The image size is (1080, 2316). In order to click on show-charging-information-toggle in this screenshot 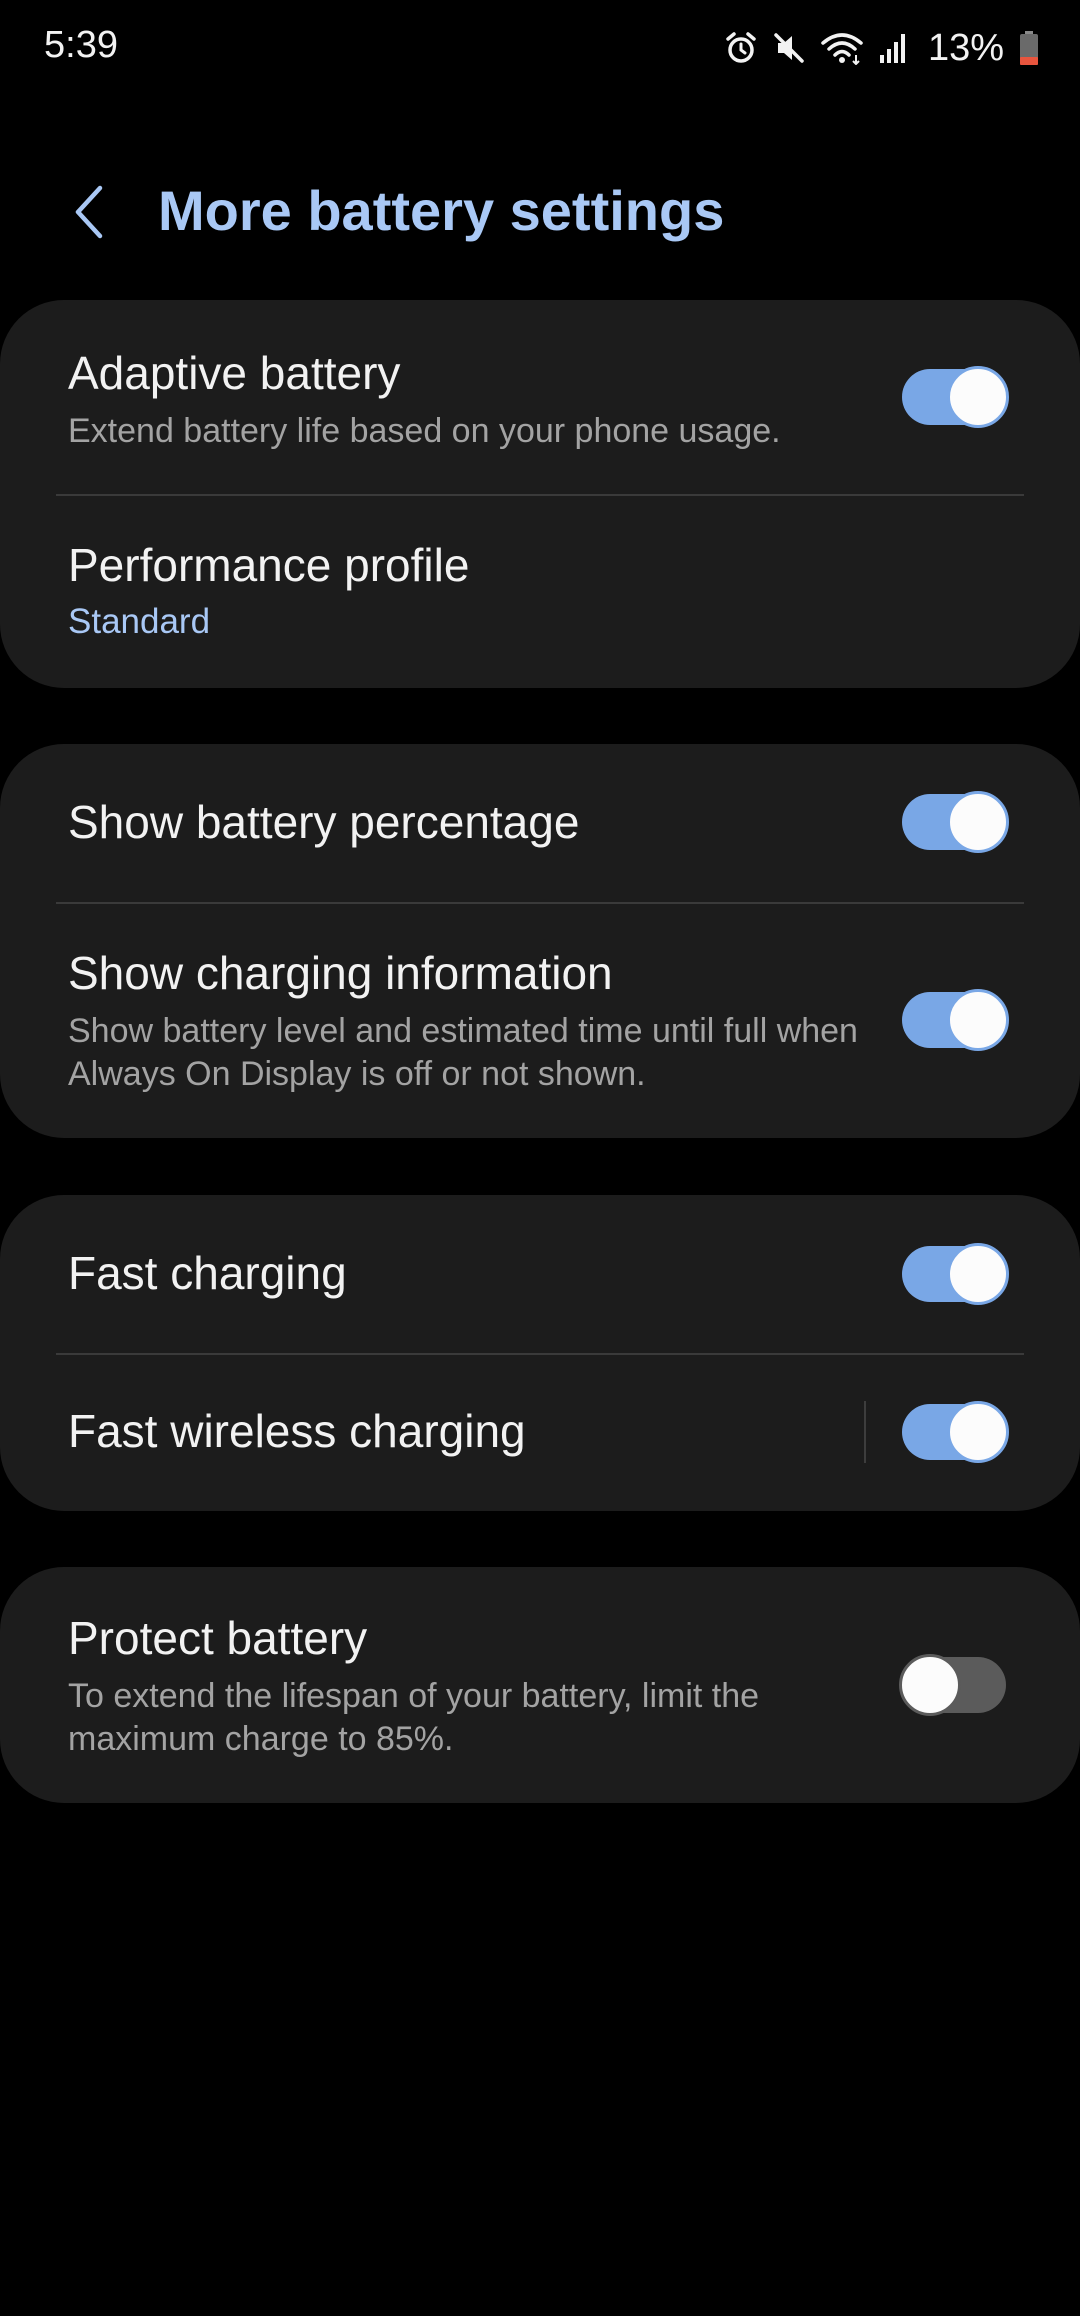, I will do `click(955, 1020)`.